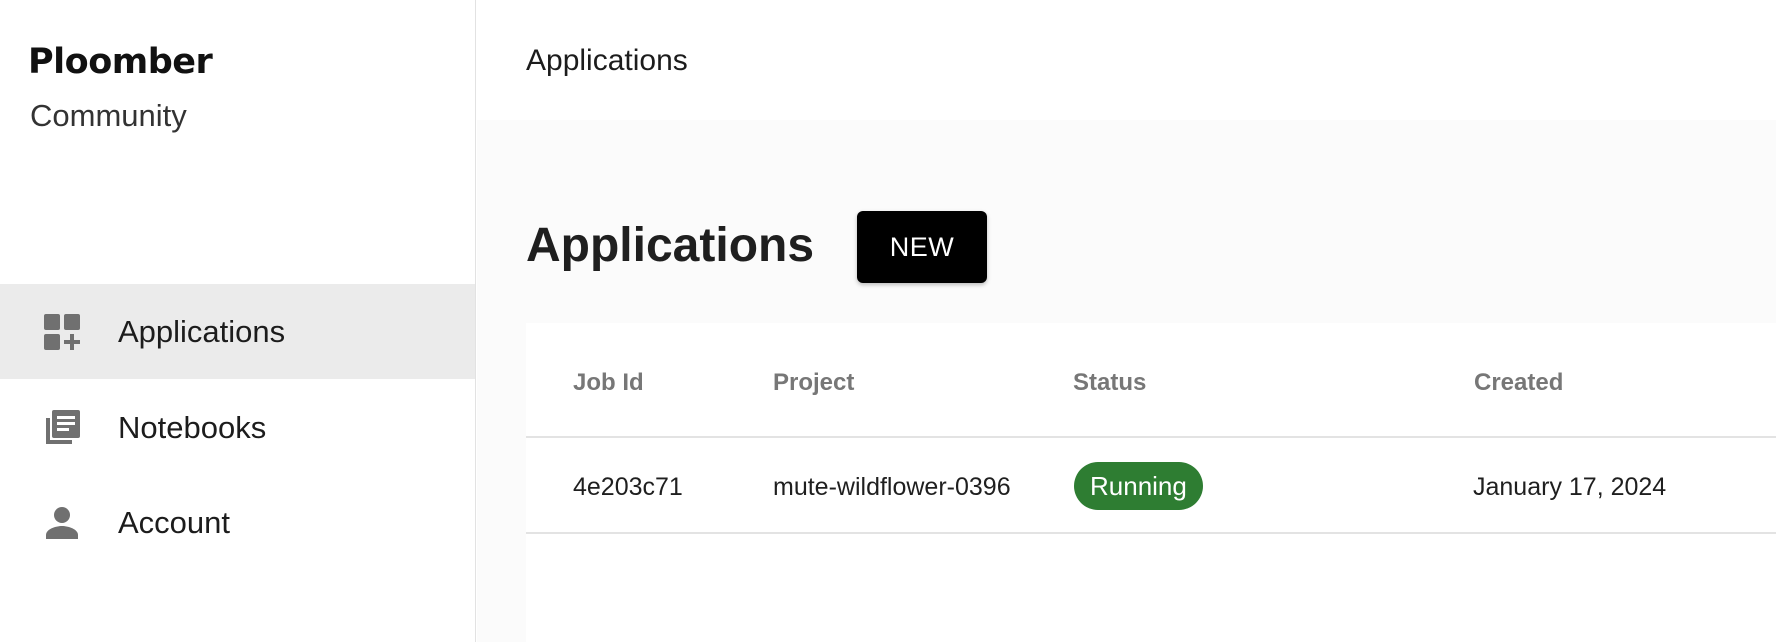  I want to click on brand-name: Ploomber, so click(120, 62).